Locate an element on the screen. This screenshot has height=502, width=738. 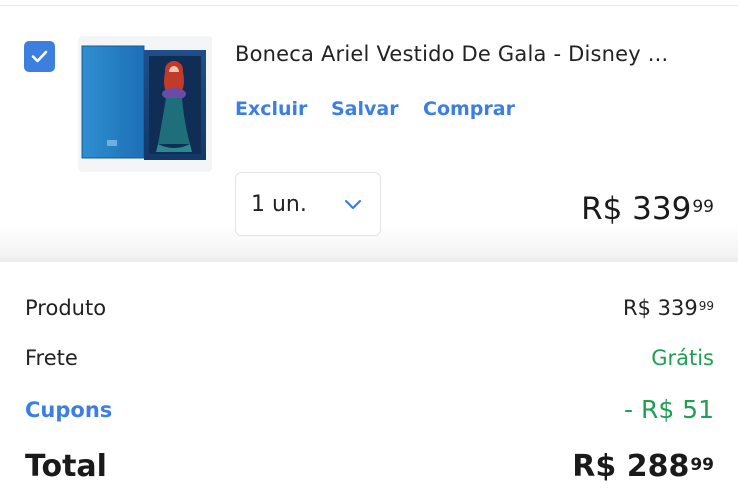
total-value-main: R$ 288 is located at coordinates (631, 466).